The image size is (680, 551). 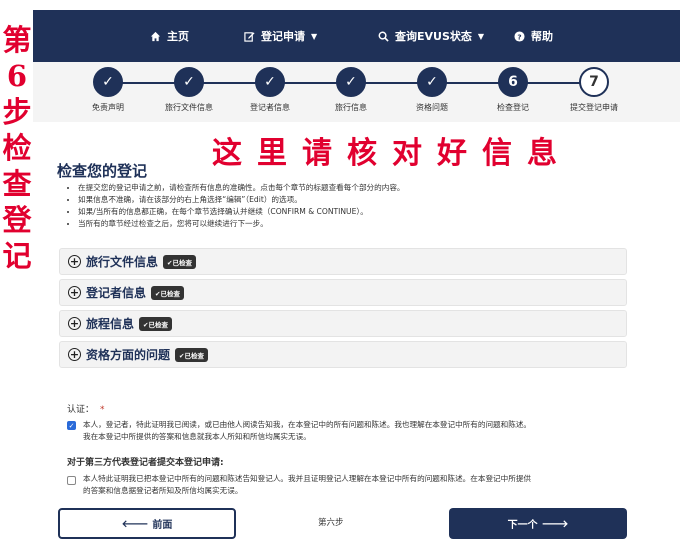 What do you see at coordinates (270, 107) in the screenshot?
I see `step-label: 登记者信息` at bounding box center [270, 107].